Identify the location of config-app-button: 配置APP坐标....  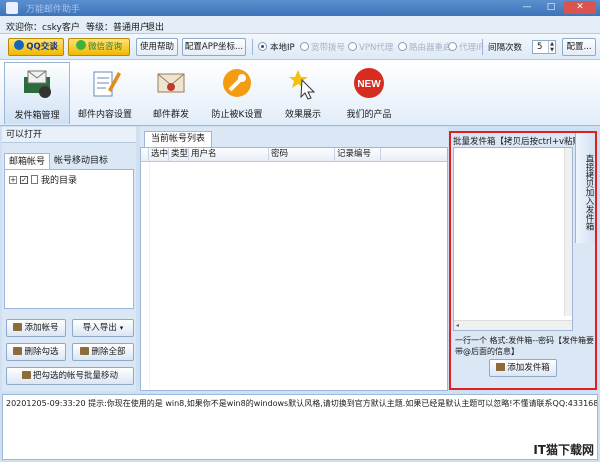
(214, 47).